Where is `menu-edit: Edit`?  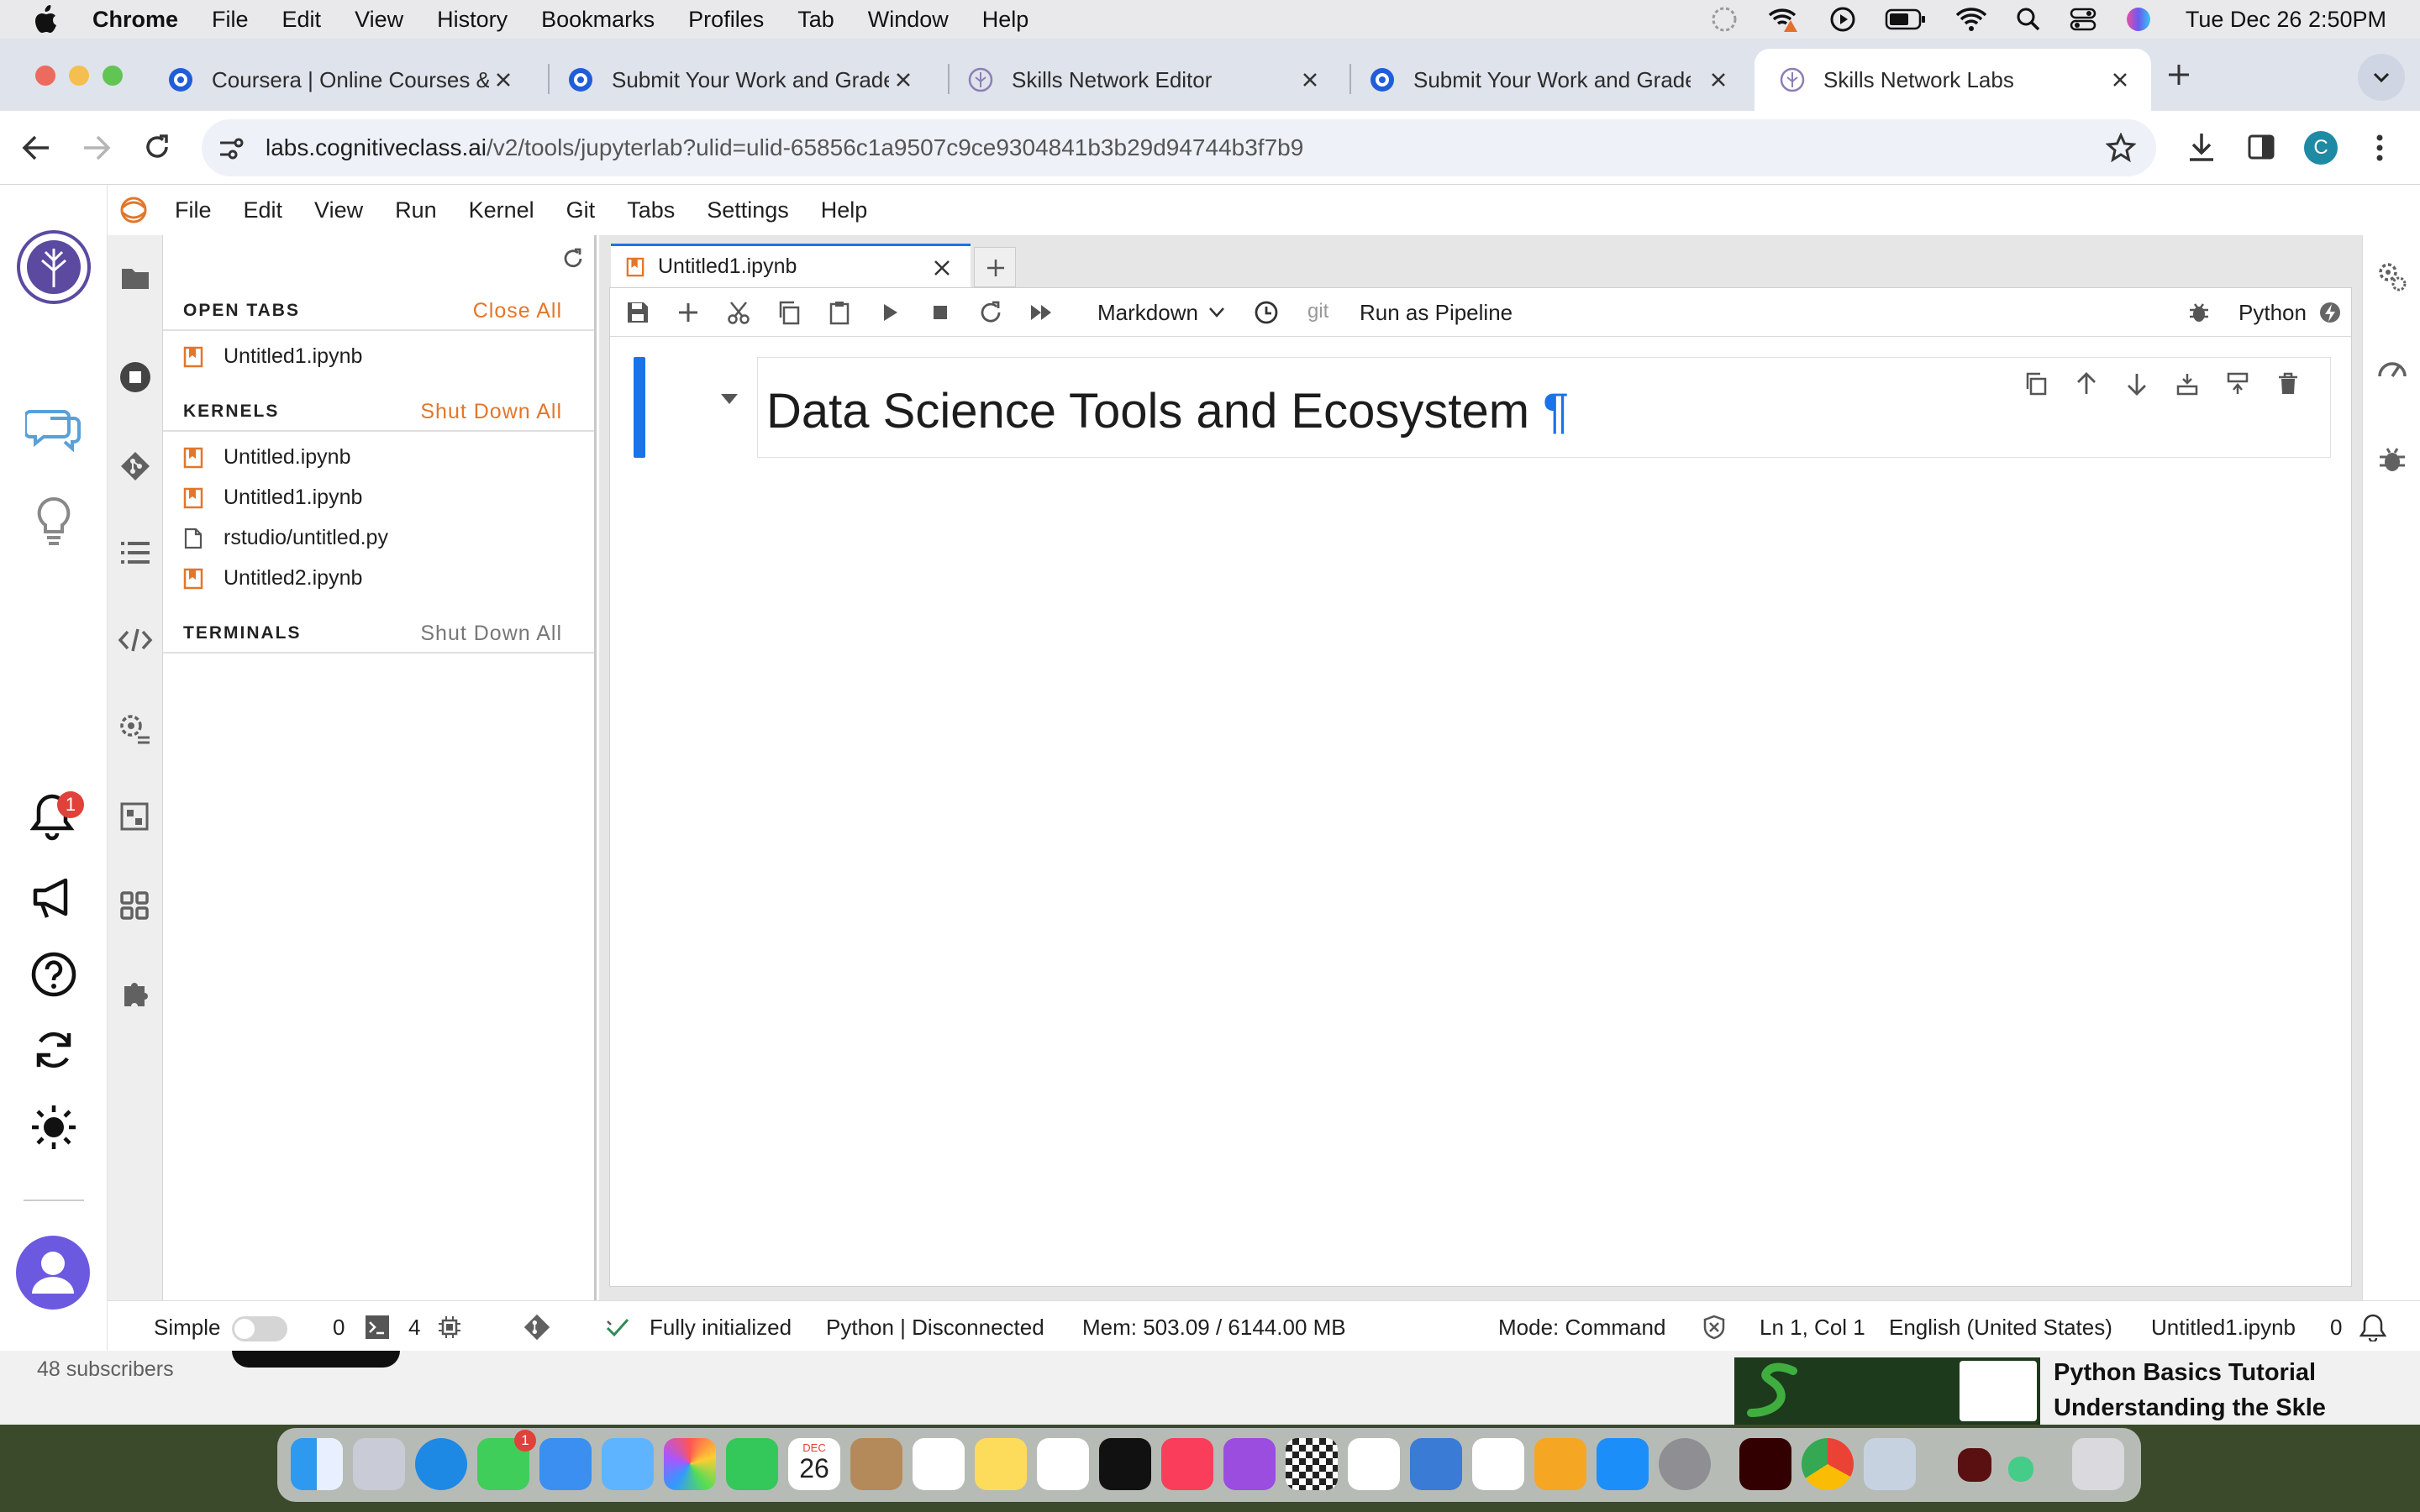 menu-edit: Edit is located at coordinates (302, 20).